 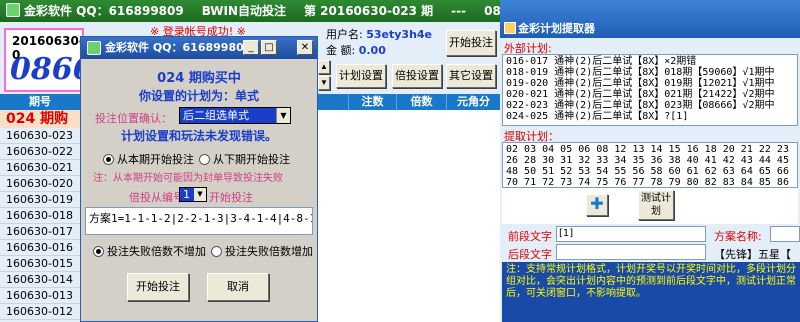 What do you see at coordinates (40, 200) in the screenshot?
I see `table-row: 160630-019` at bounding box center [40, 200].